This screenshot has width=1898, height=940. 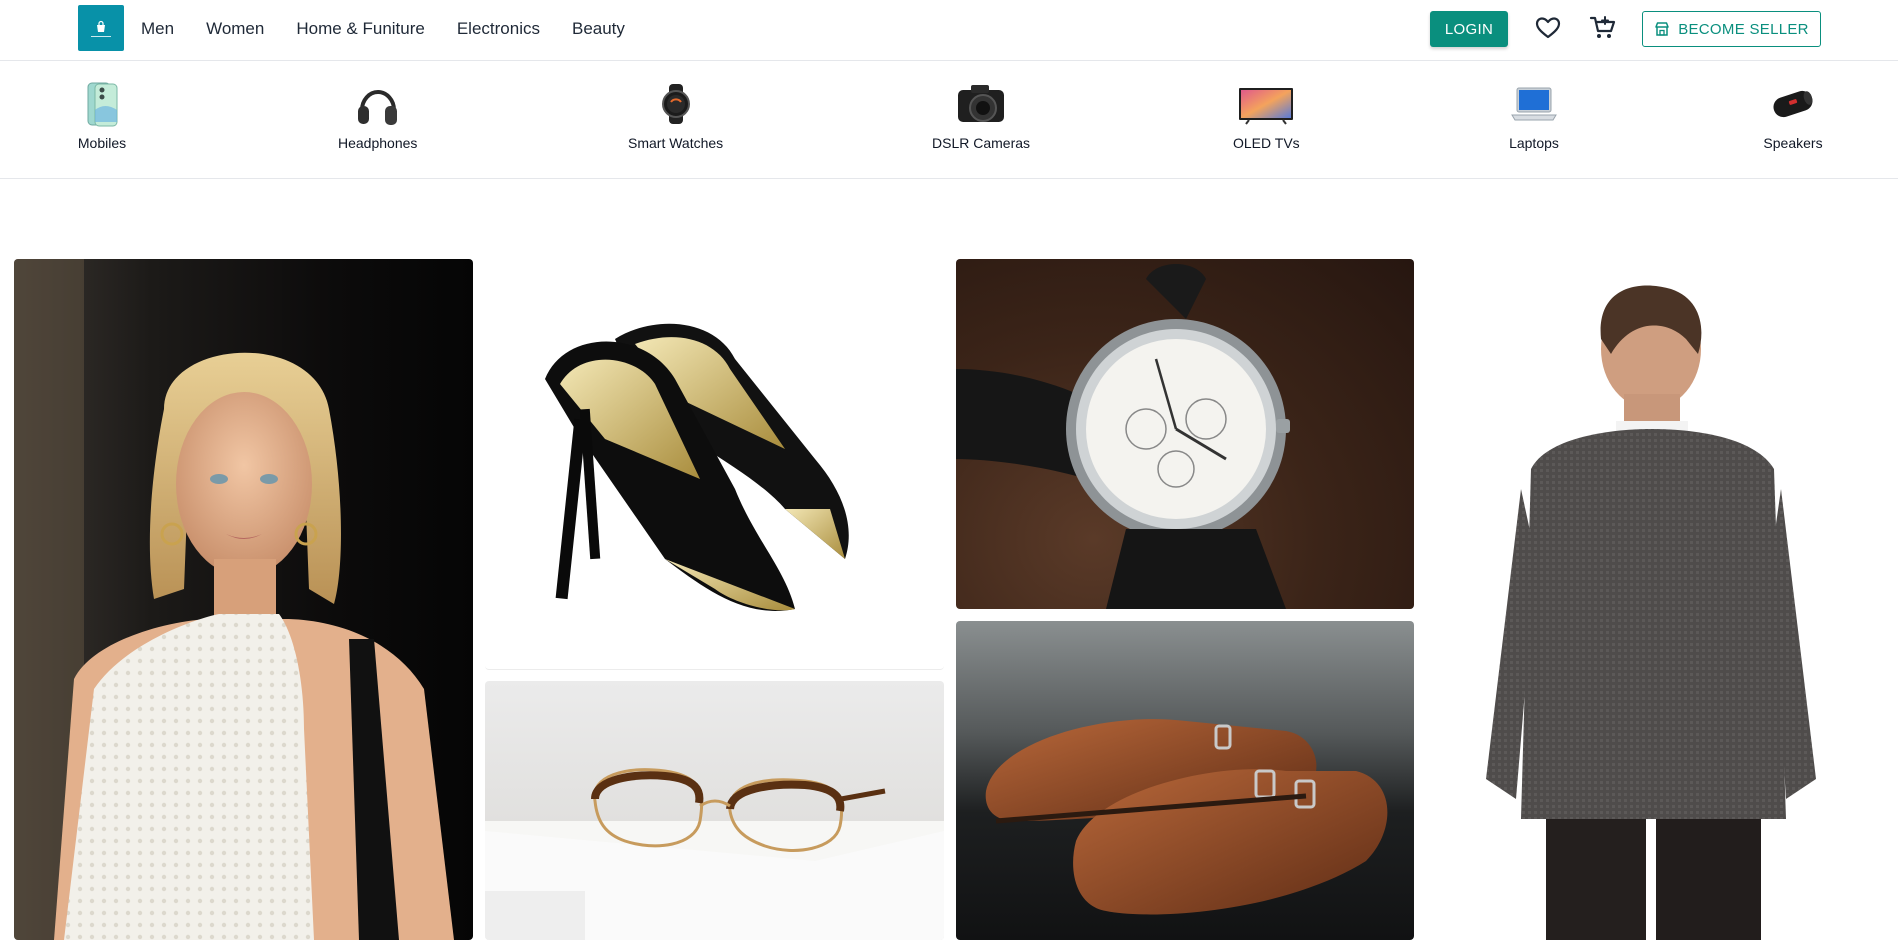 I want to click on promo-tile-heels, so click(x=714, y=464).